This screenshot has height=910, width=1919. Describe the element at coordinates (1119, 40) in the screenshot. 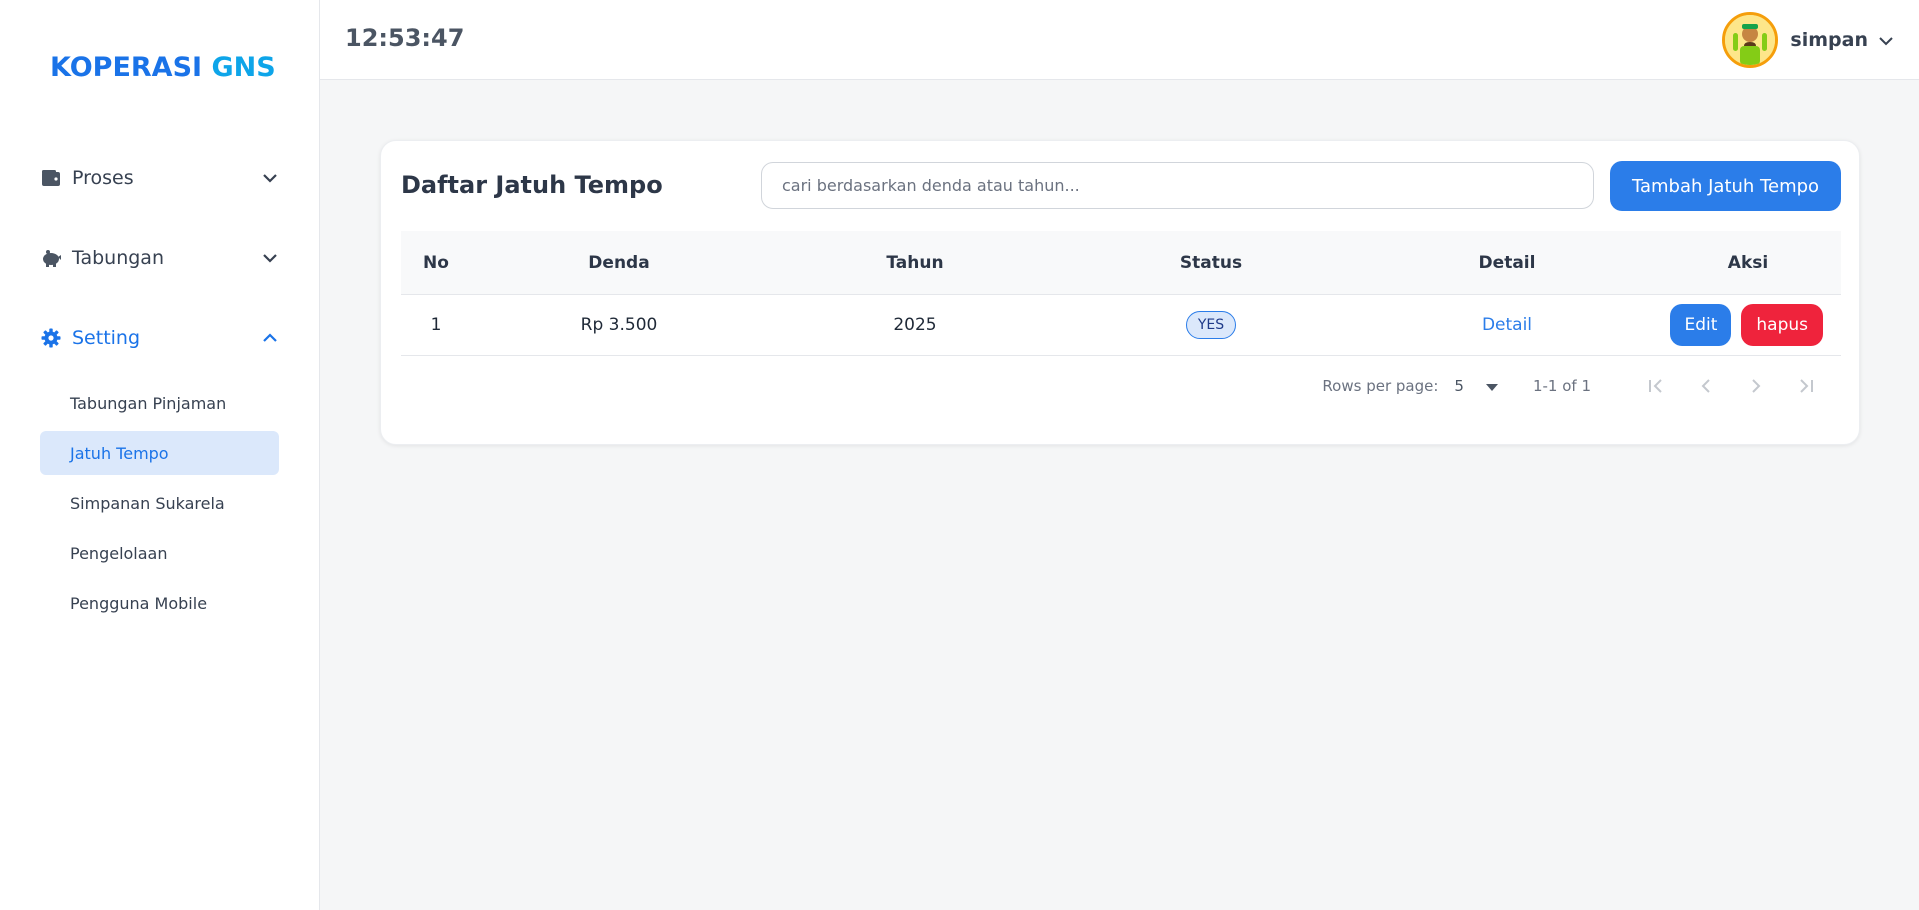

I see `top-header: 12:53:47 simpan` at that location.